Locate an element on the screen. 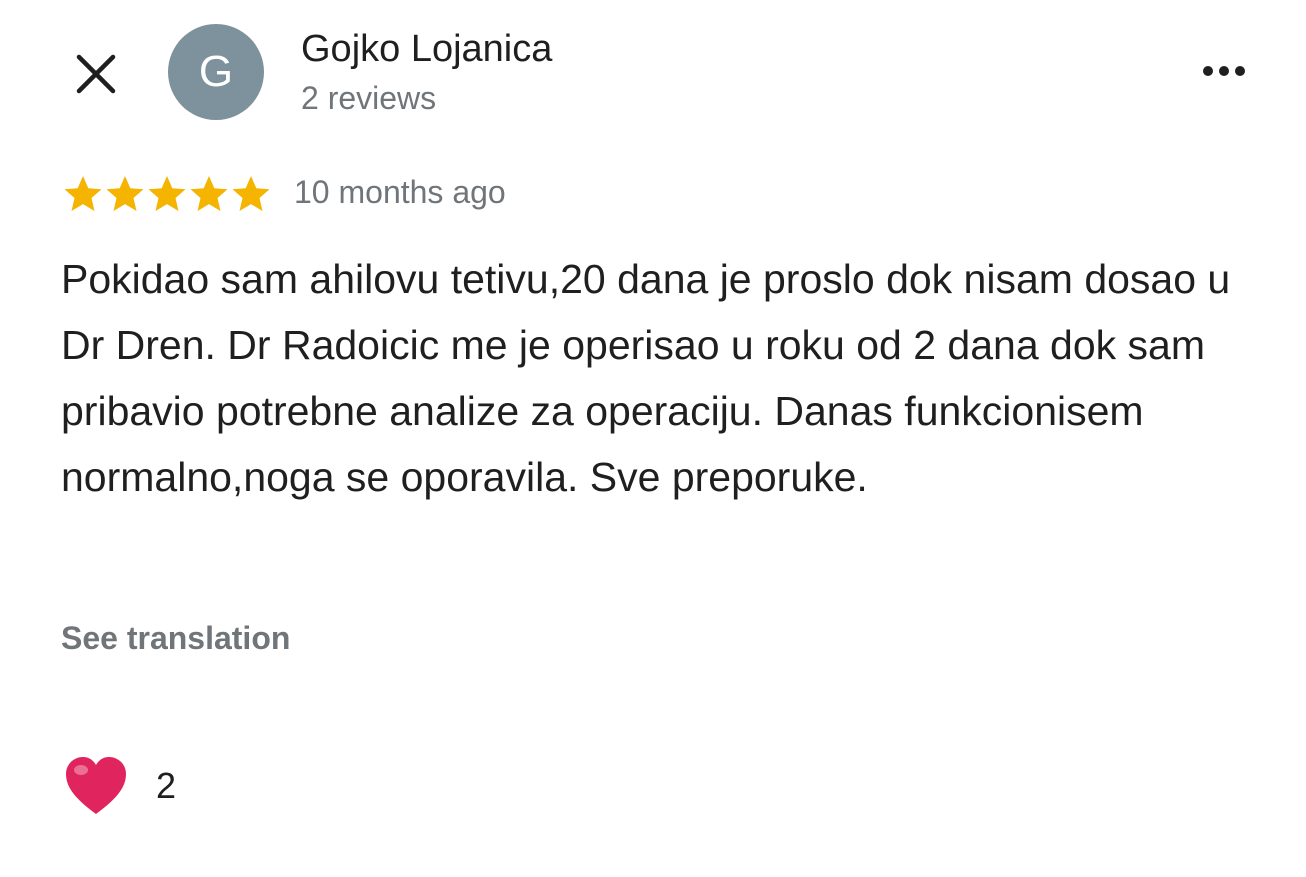  heart-icon is located at coordinates (96, 785).